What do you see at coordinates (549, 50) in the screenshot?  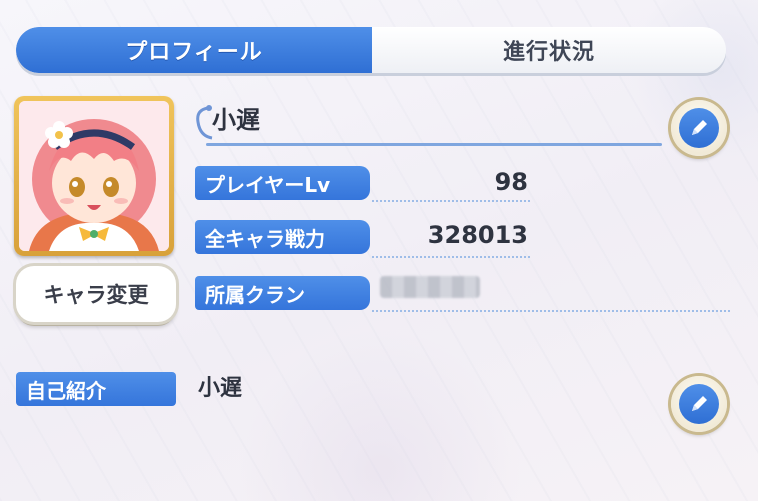 I see `tab-progress: 進行状況` at bounding box center [549, 50].